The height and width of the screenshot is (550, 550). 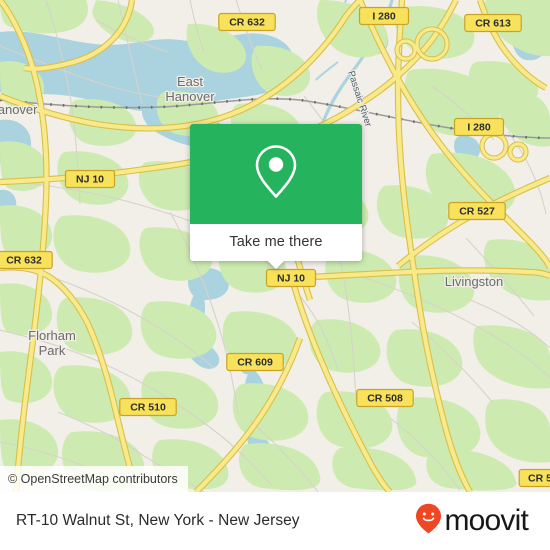 I want to click on road-shield-label: CR 527, so click(x=477, y=211).